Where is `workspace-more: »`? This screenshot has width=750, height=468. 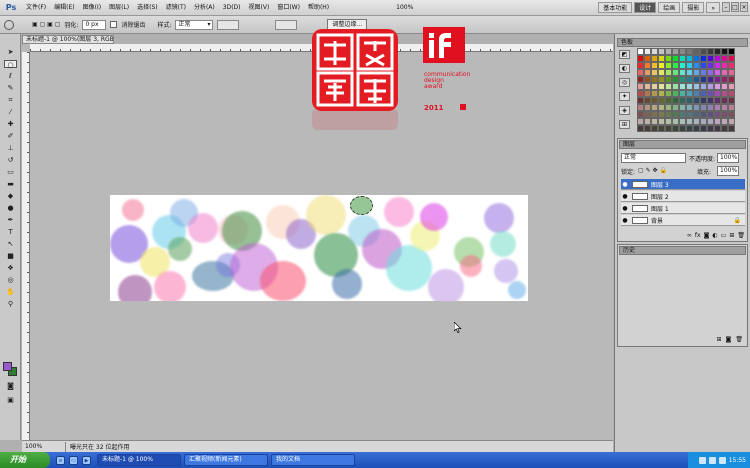 workspace-more: » is located at coordinates (713, 7).